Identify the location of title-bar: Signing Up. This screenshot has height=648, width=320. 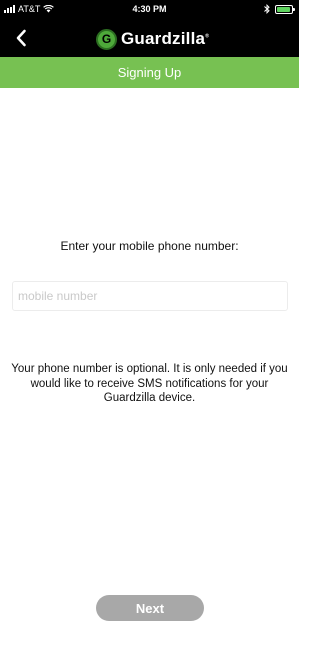
(149, 72).